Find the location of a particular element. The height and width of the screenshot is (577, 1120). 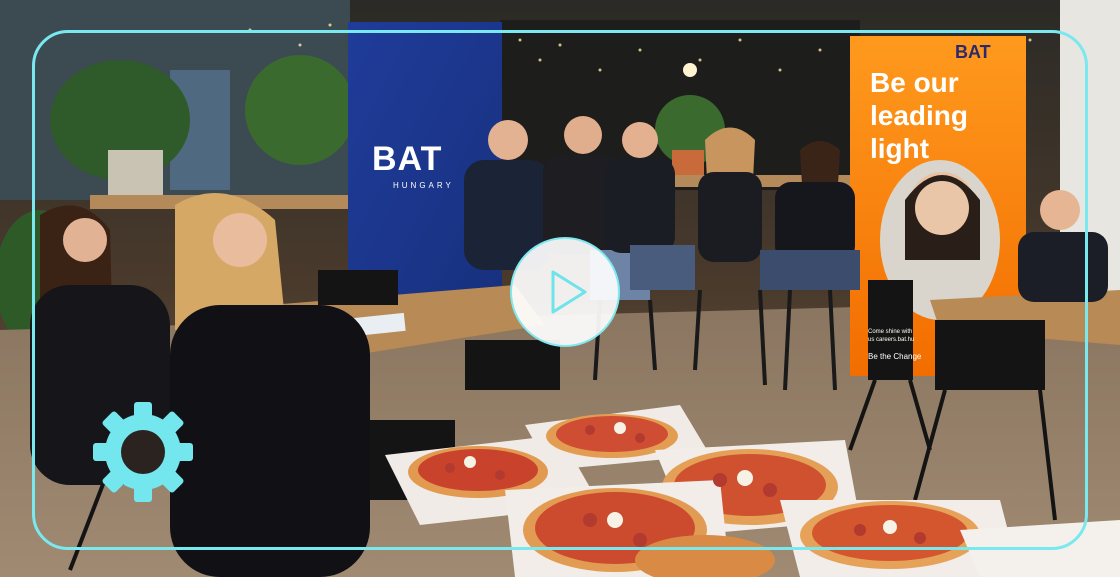

play-icon is located at coordinates (569, 292).